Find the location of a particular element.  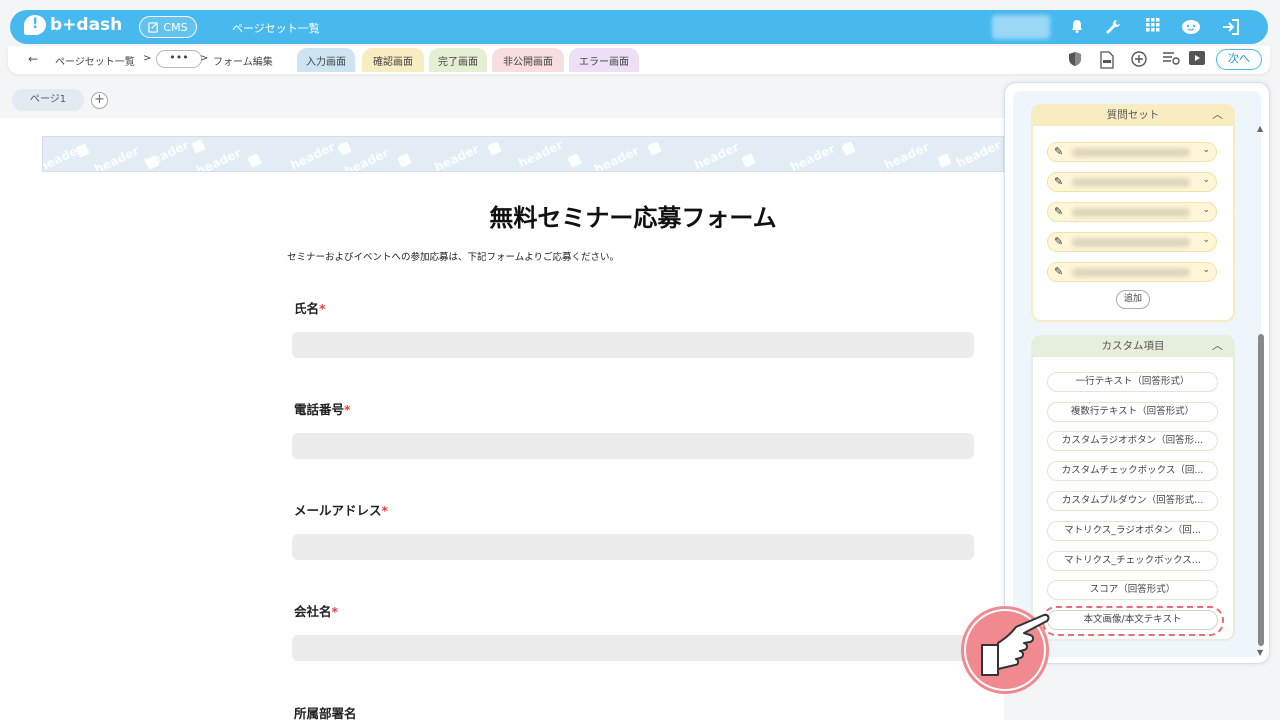

scroll-up-arrow-icon: ▲ is located at coordinates (1260, 128).